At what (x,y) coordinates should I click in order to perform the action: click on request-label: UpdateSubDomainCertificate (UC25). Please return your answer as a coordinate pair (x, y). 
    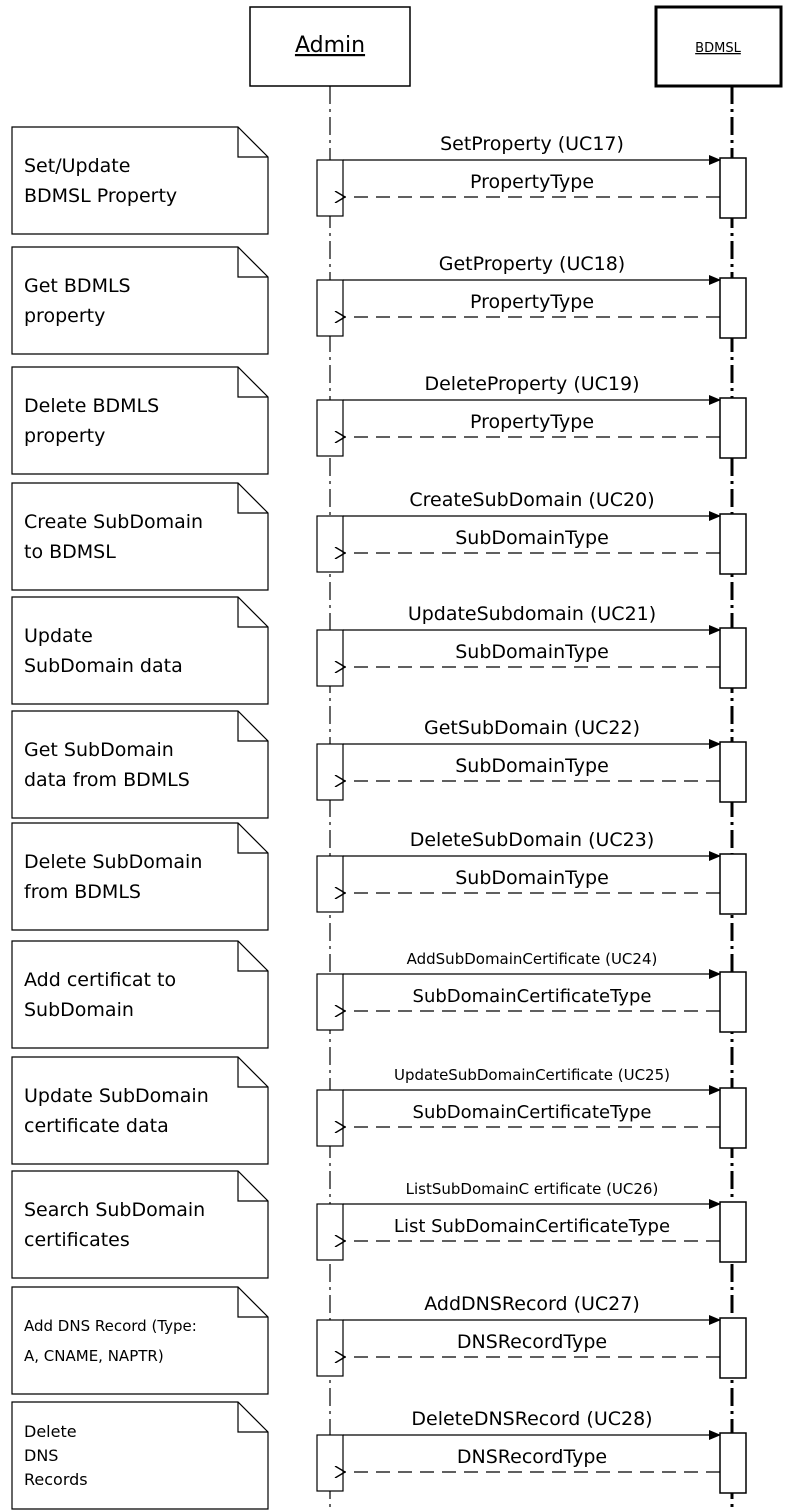
    Looking at the image, I should click on (532, 1075).